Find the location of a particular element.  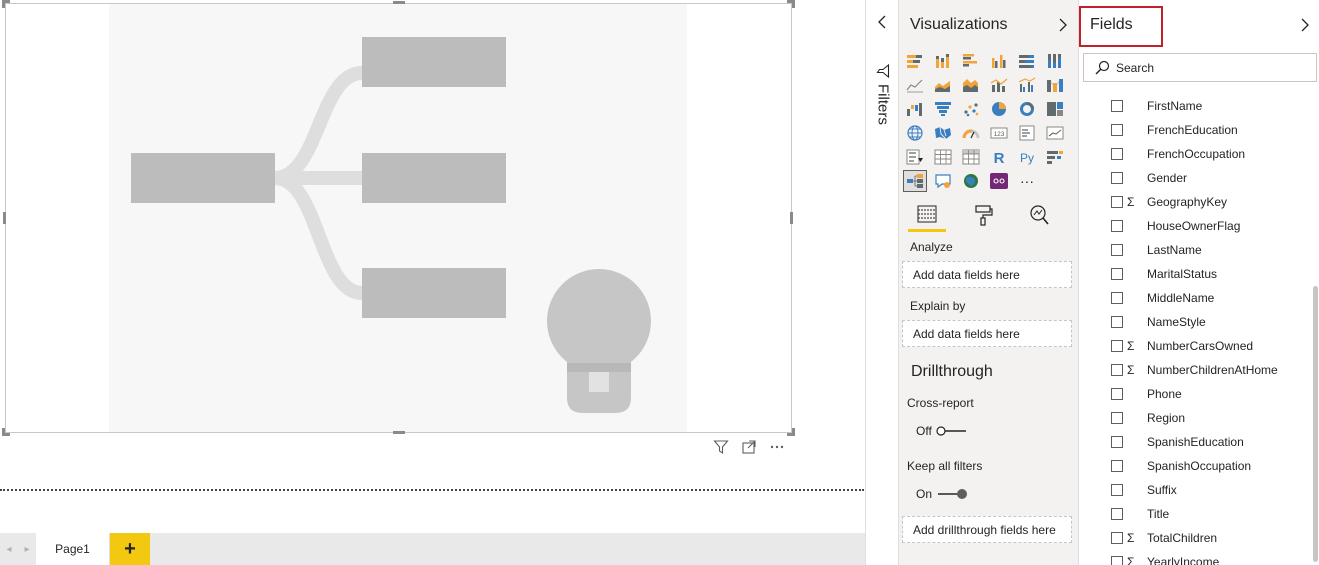

field-row: Σ TotalChildren is located at coordinates (1195, 538).